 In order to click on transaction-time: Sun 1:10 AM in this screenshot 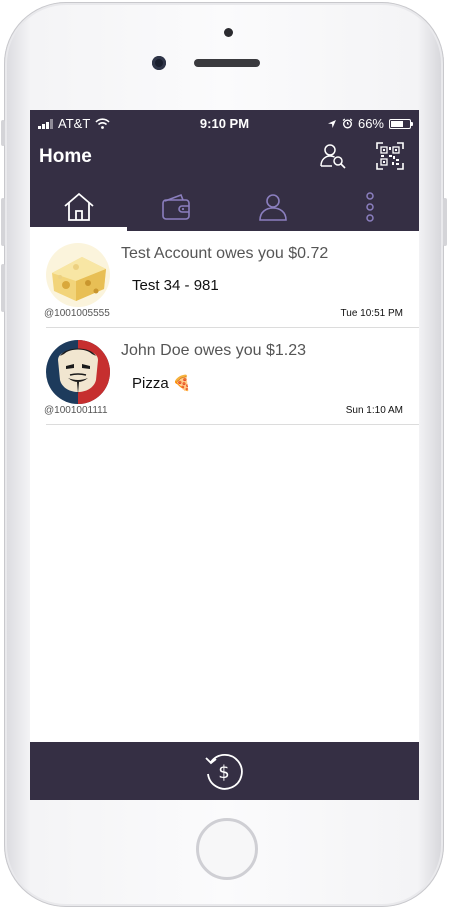, I will do `click(374, 410)`.